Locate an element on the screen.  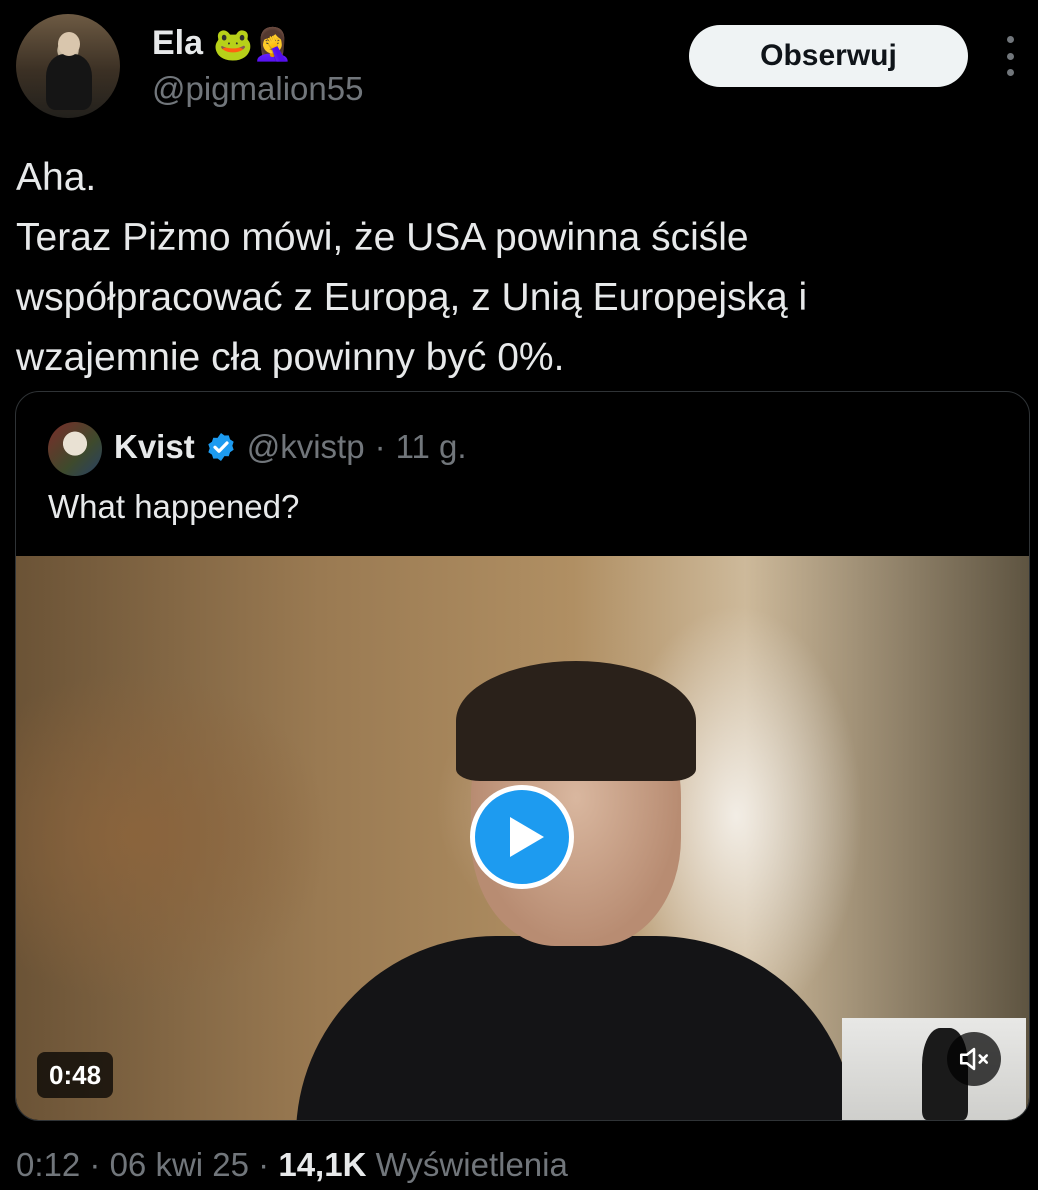
tweet-text-line: Teraz Piżmo mówi, że USA powinna ściśle is located at coordinates (382, 237).